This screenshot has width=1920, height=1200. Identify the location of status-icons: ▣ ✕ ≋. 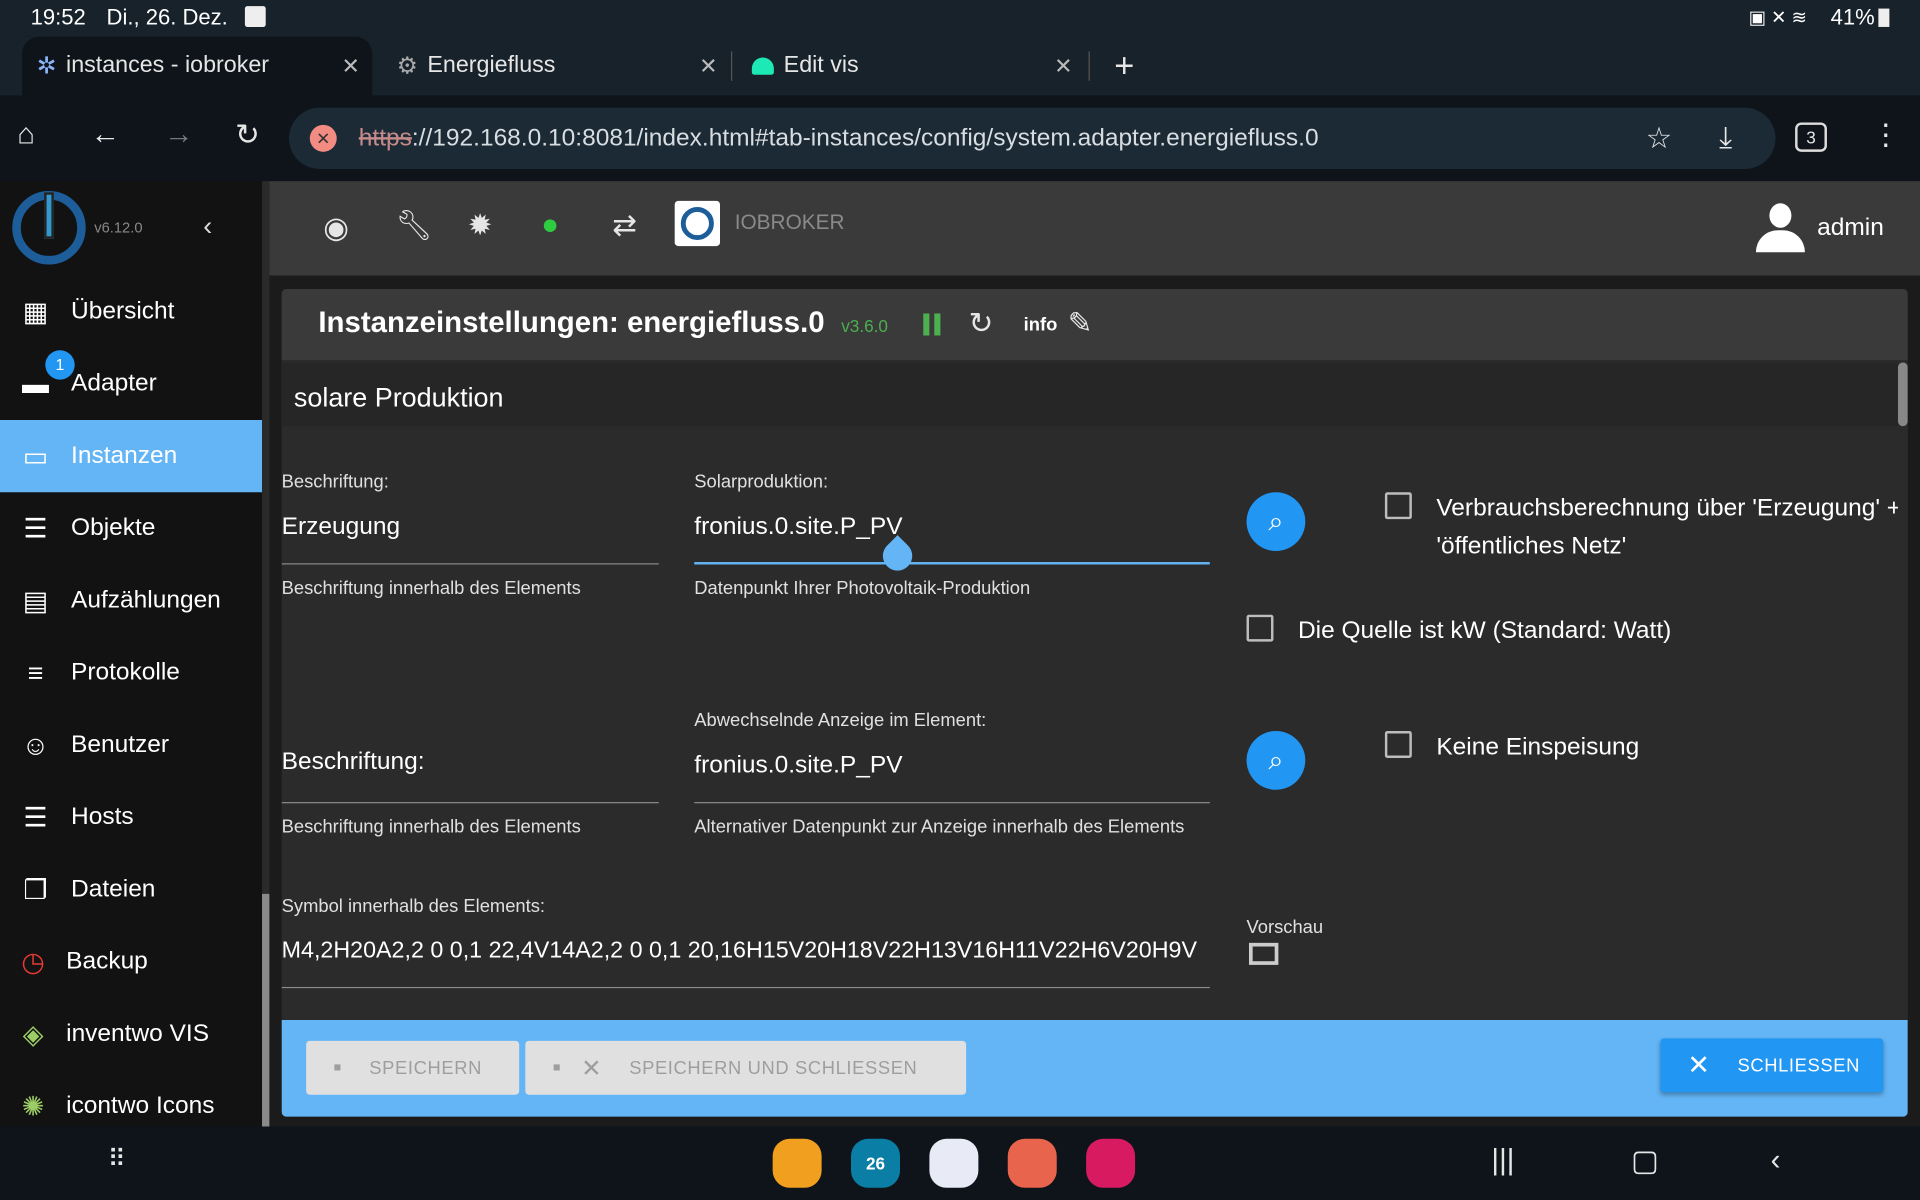
(1777, 18).